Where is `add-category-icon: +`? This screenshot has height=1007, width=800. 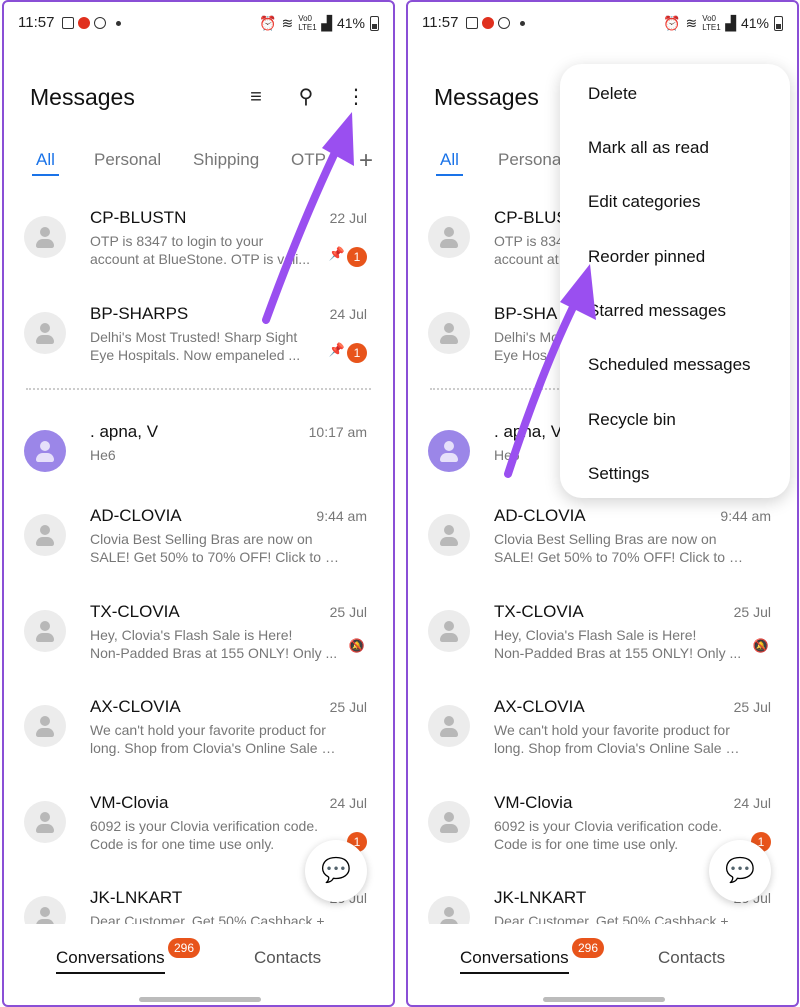 add-category-icon: + is located at coordinates (366, 161).